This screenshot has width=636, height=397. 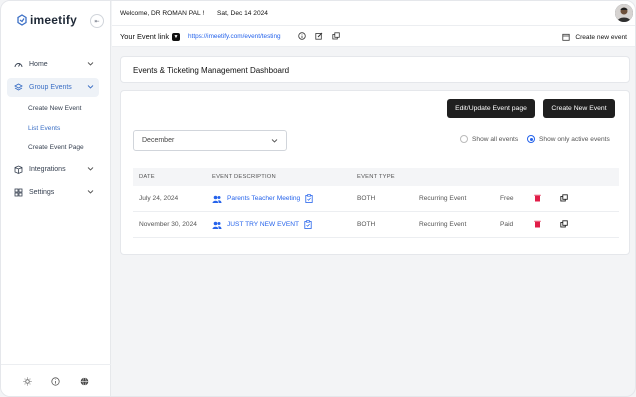 I want to click on event-date: July 24, 2024, so click(x=159, y=198).